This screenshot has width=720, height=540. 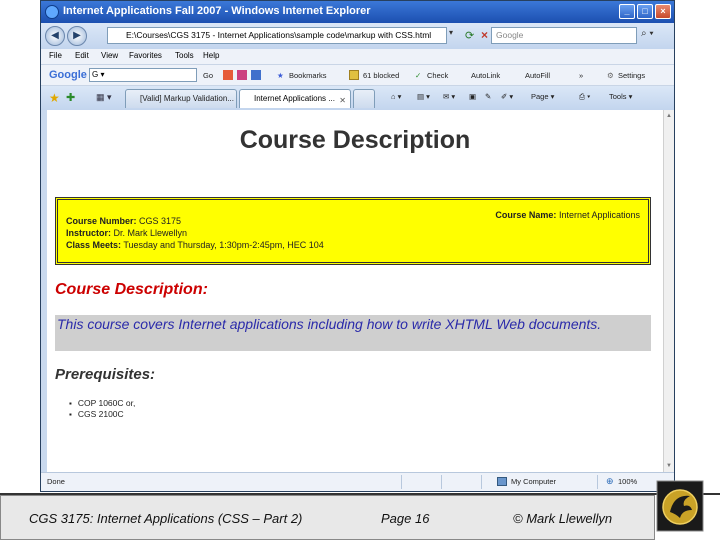 I want to click on menu-view: View, so click(x=109, y=55).